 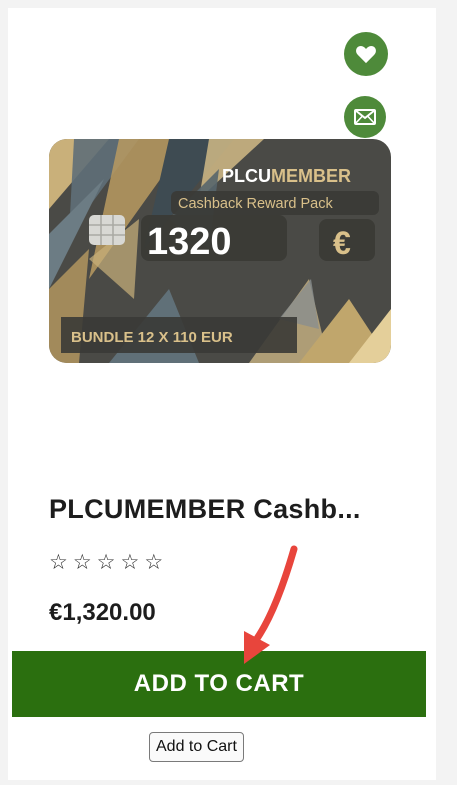 I want to click on add-to-cart-small-button: Add to Cart, so click(x=196, y=747).